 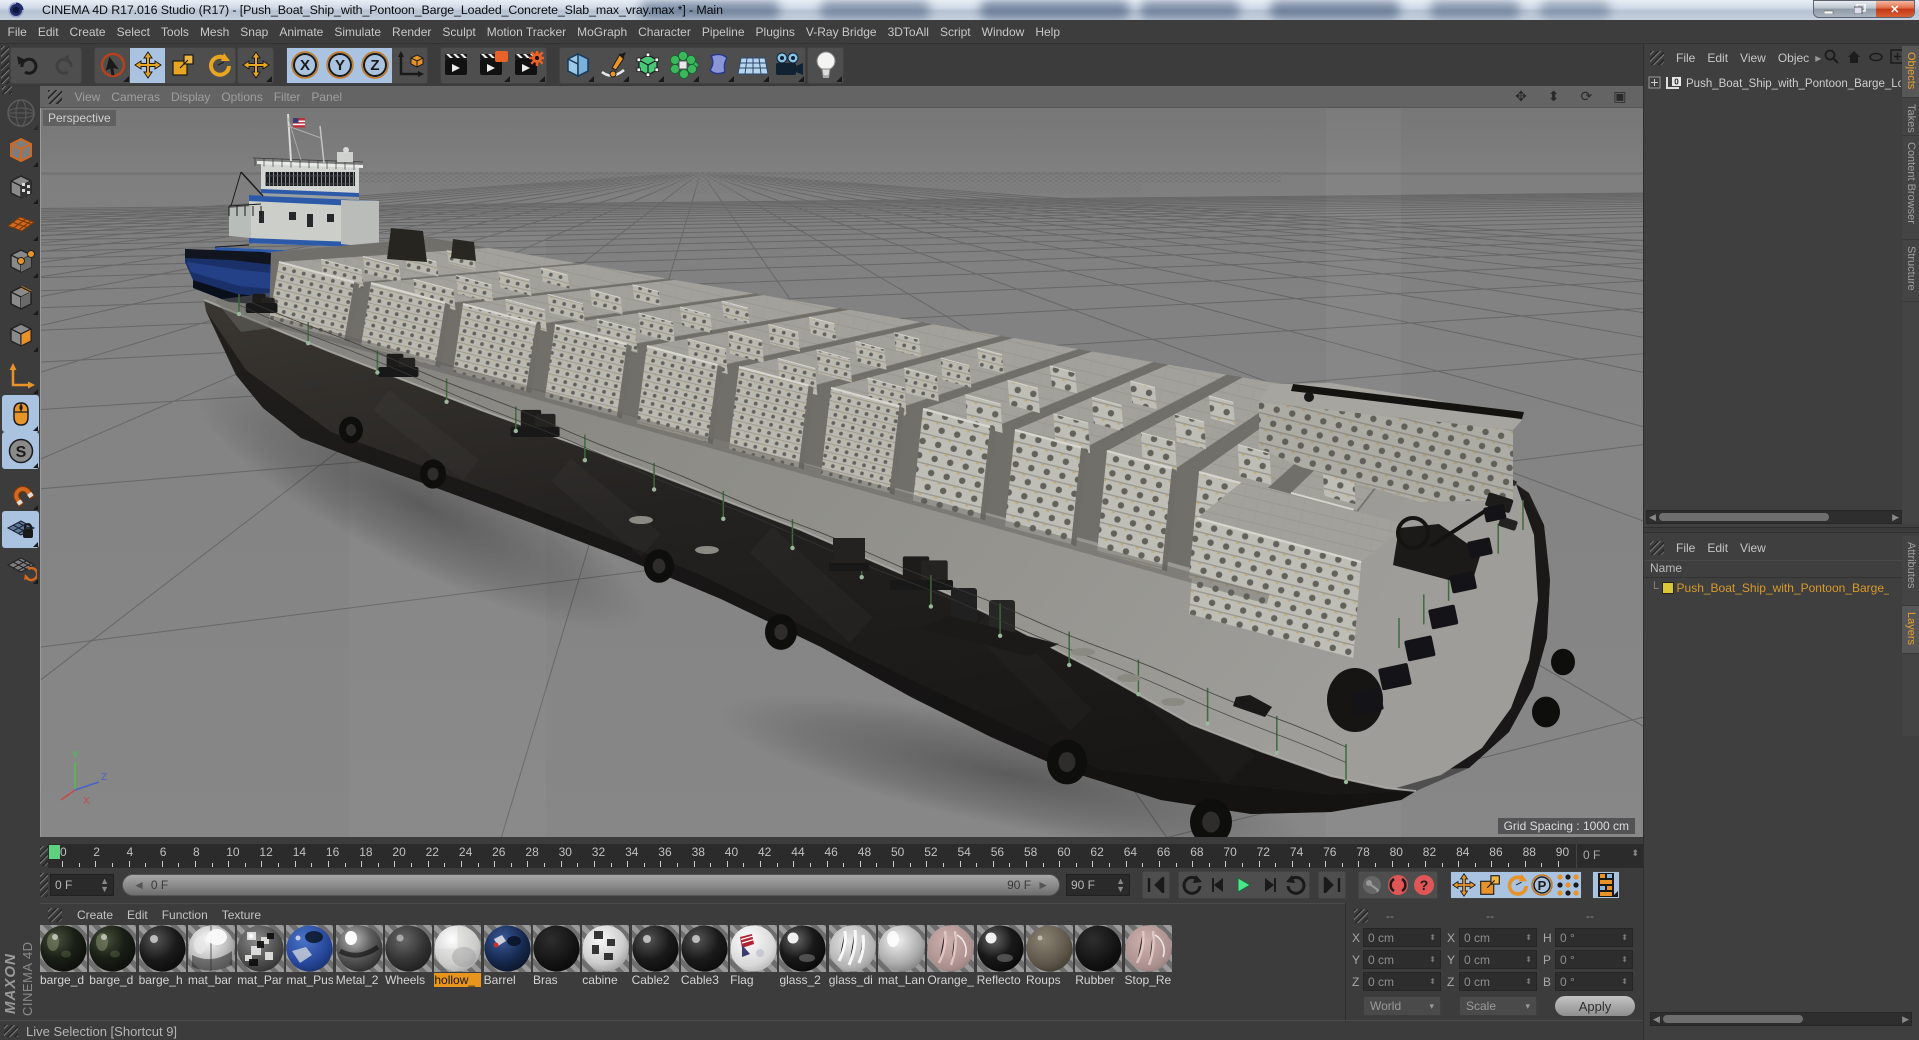 I want to click on svg-text: S, so click(x=20, y=452).